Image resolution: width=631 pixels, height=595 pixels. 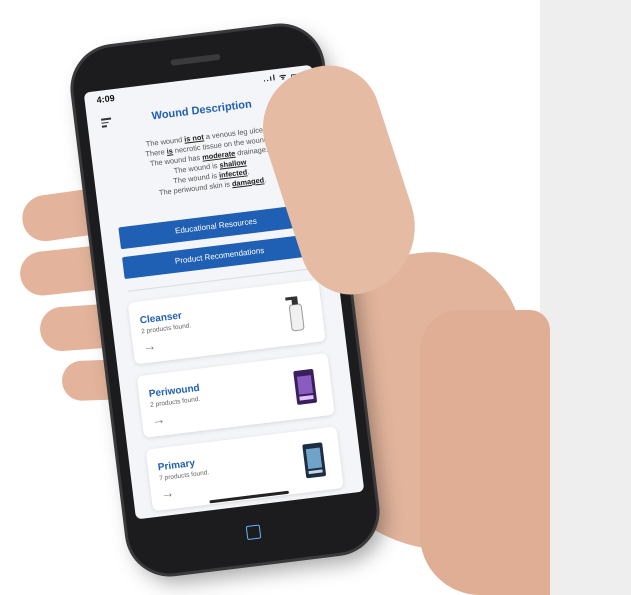 What do you see at coordinates (305, 387) in the screenshot?
I see `periwound-product-image` at bounding box center [305, 387].